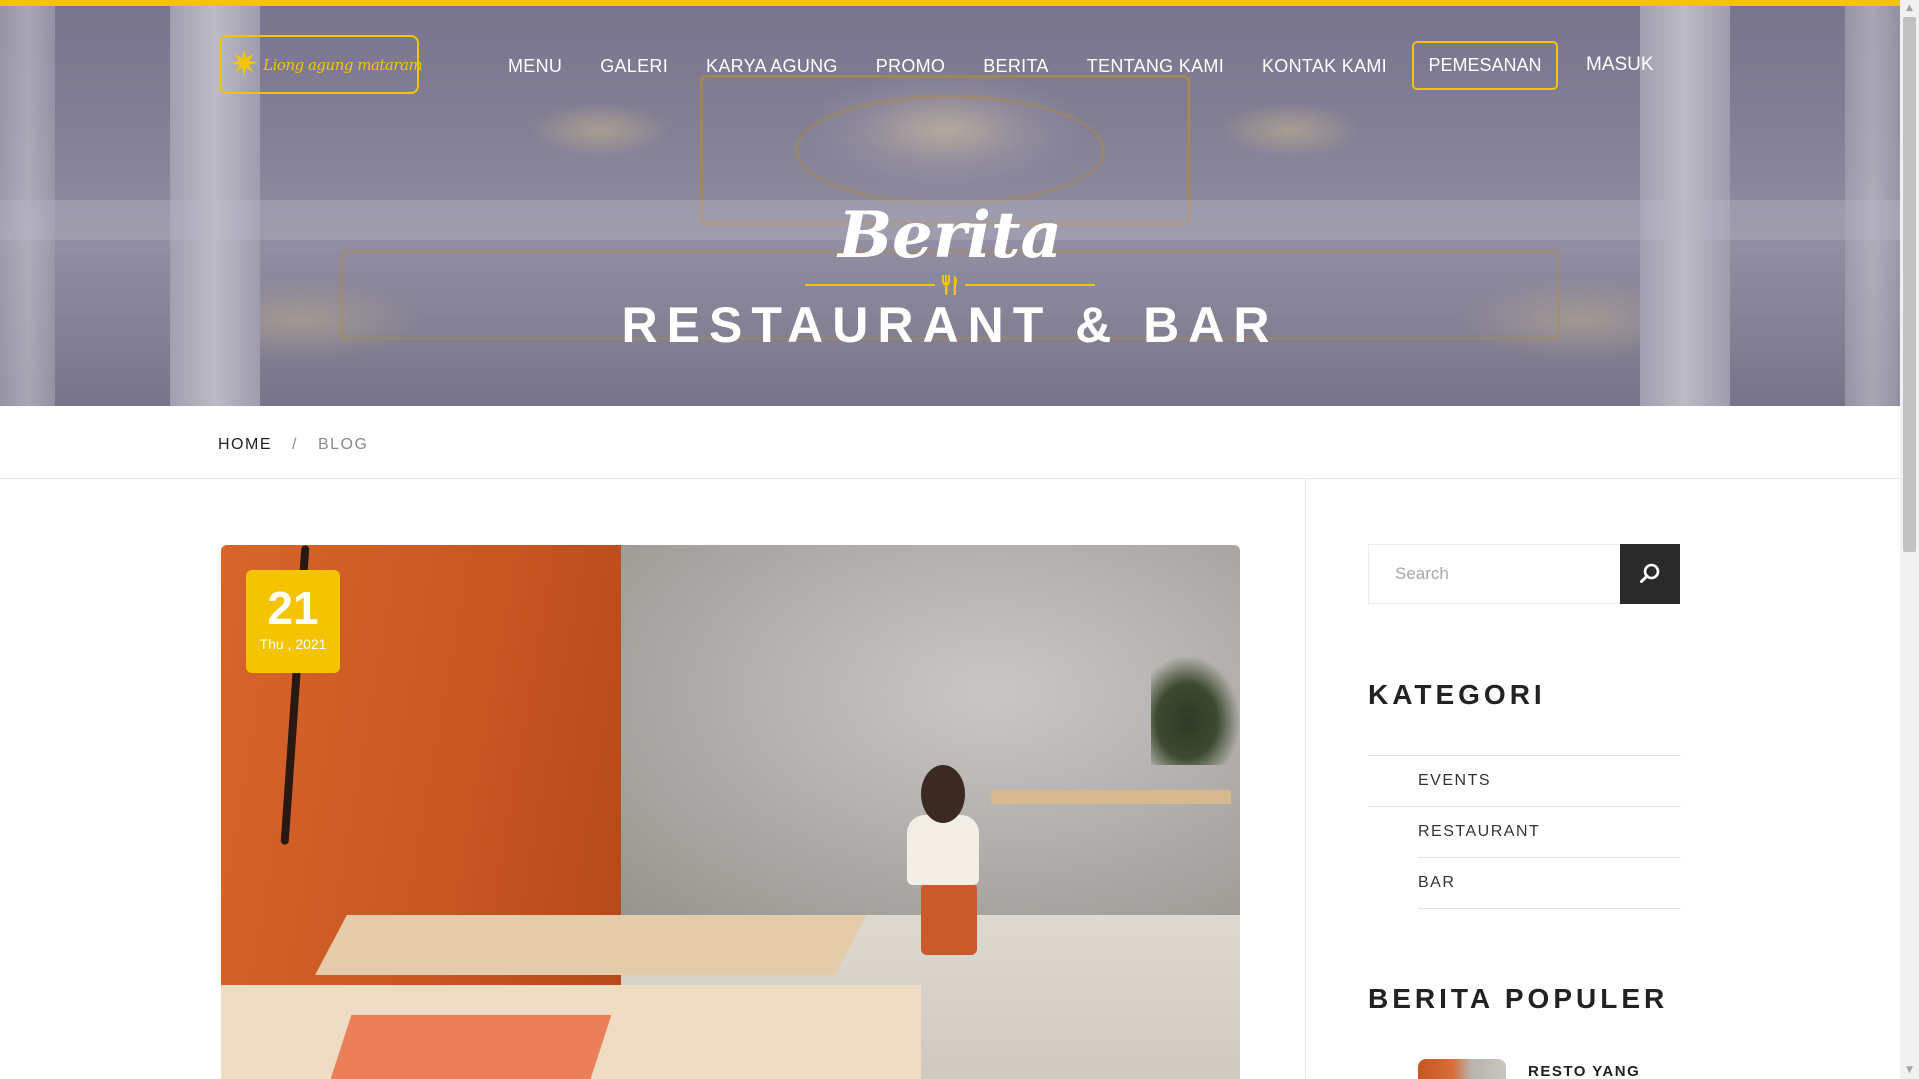 The image size is (1919, 1079). Describe the element at coordinates (1195, 710) in the screenshot. I see `image-plant` at that location.